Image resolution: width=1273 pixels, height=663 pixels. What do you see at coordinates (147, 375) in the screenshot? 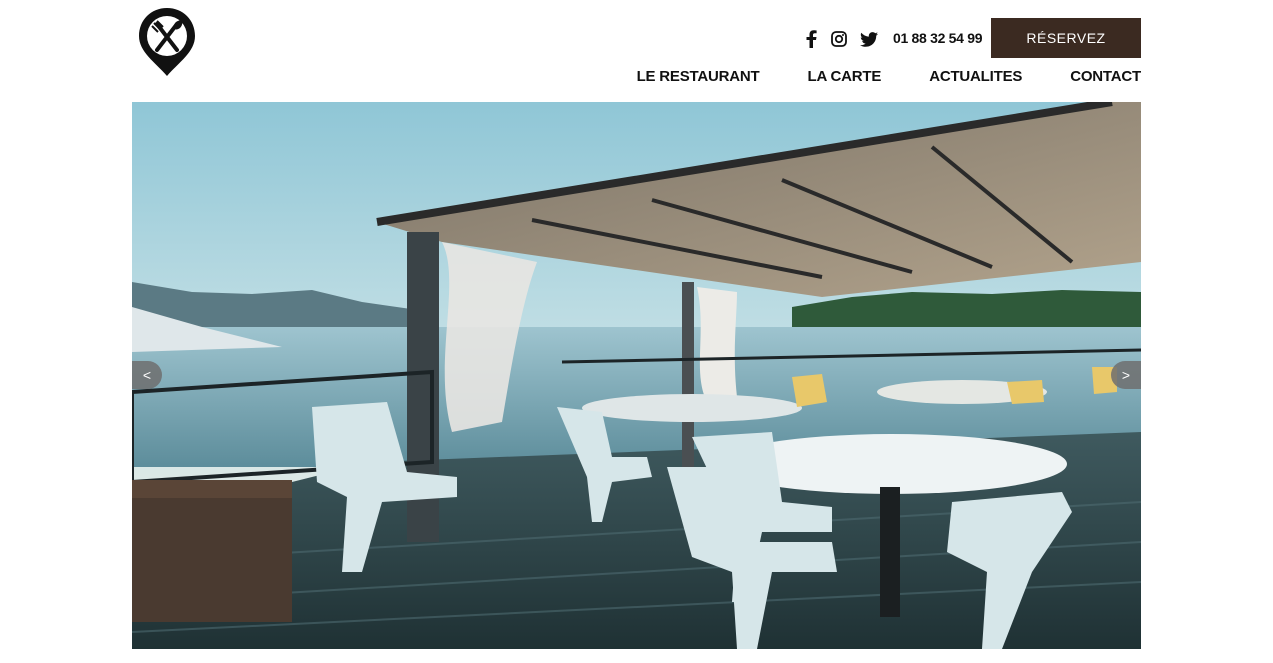
I see `slider-prev-button: <` at bounding box center [147, 375].